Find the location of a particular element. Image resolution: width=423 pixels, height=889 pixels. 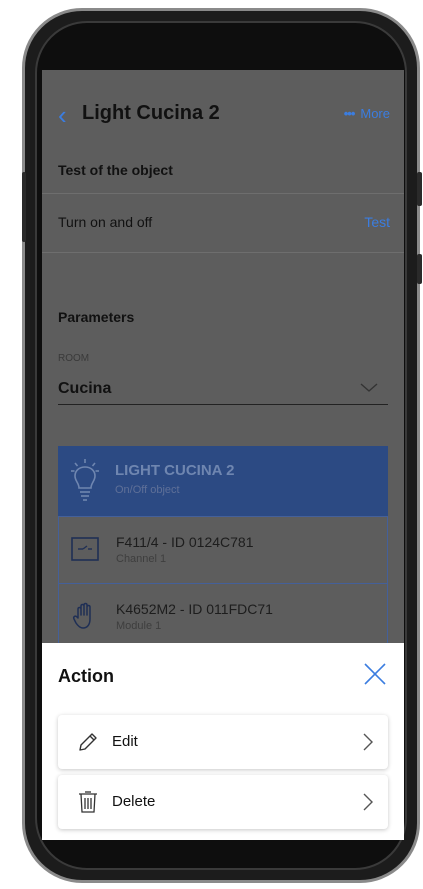

device-detail: Channel 1 is located at coordinates (141, 559).